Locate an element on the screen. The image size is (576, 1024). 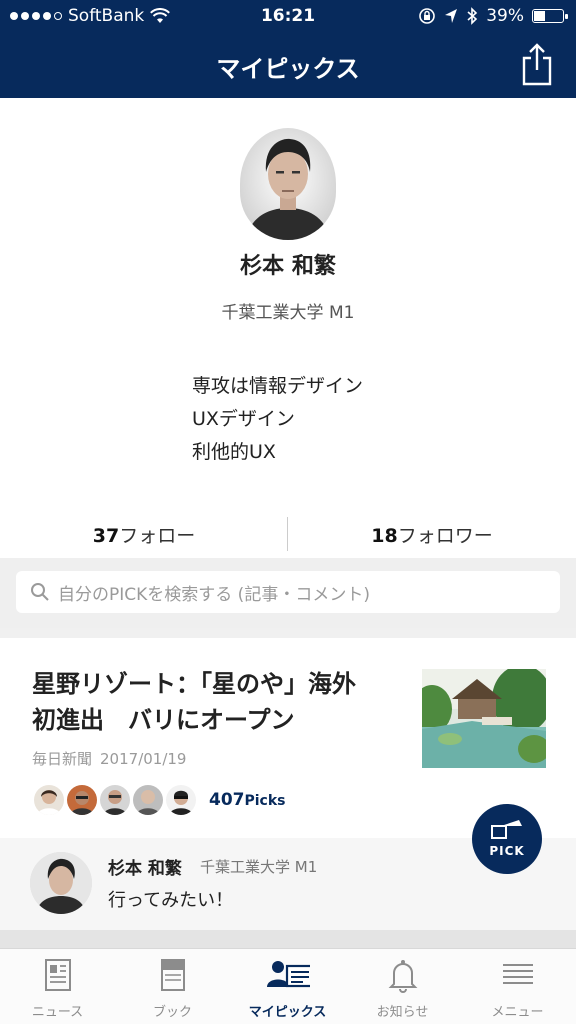
article-thumbnail is located at coordinates (484, 718).